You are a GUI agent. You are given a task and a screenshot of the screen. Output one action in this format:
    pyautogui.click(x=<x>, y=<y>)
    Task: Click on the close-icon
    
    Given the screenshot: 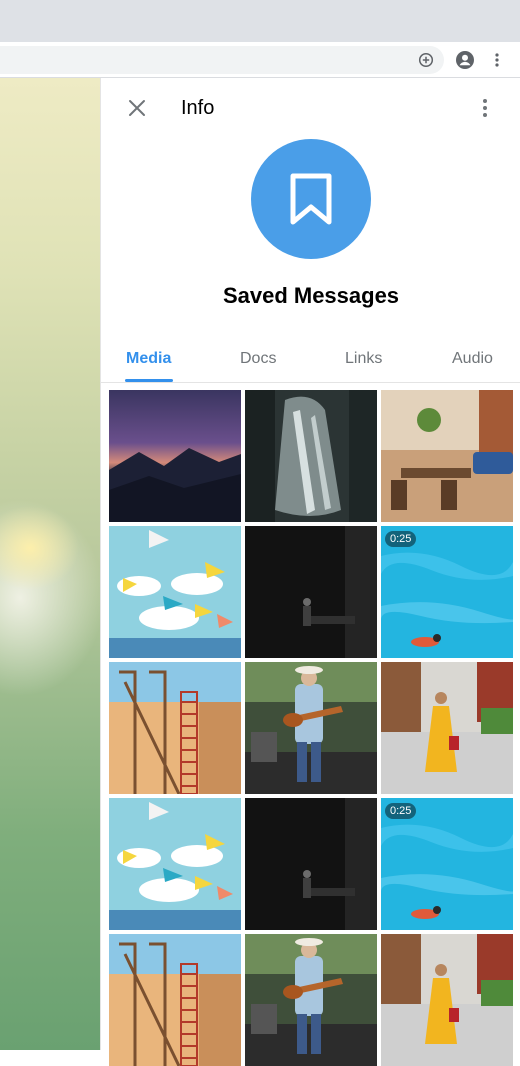 What is the action you would take?
    pyautogui.click(x=137, y=108)
    